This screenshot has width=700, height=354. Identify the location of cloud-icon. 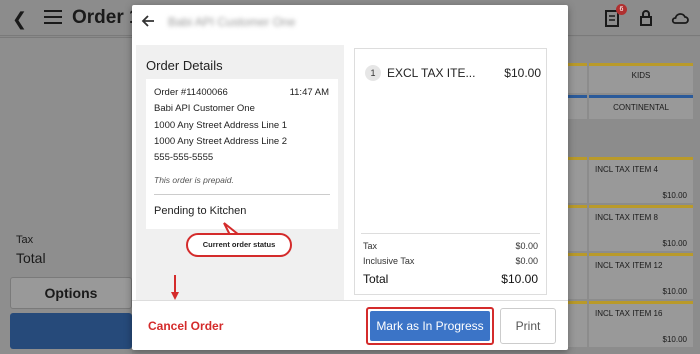
(680, 18).